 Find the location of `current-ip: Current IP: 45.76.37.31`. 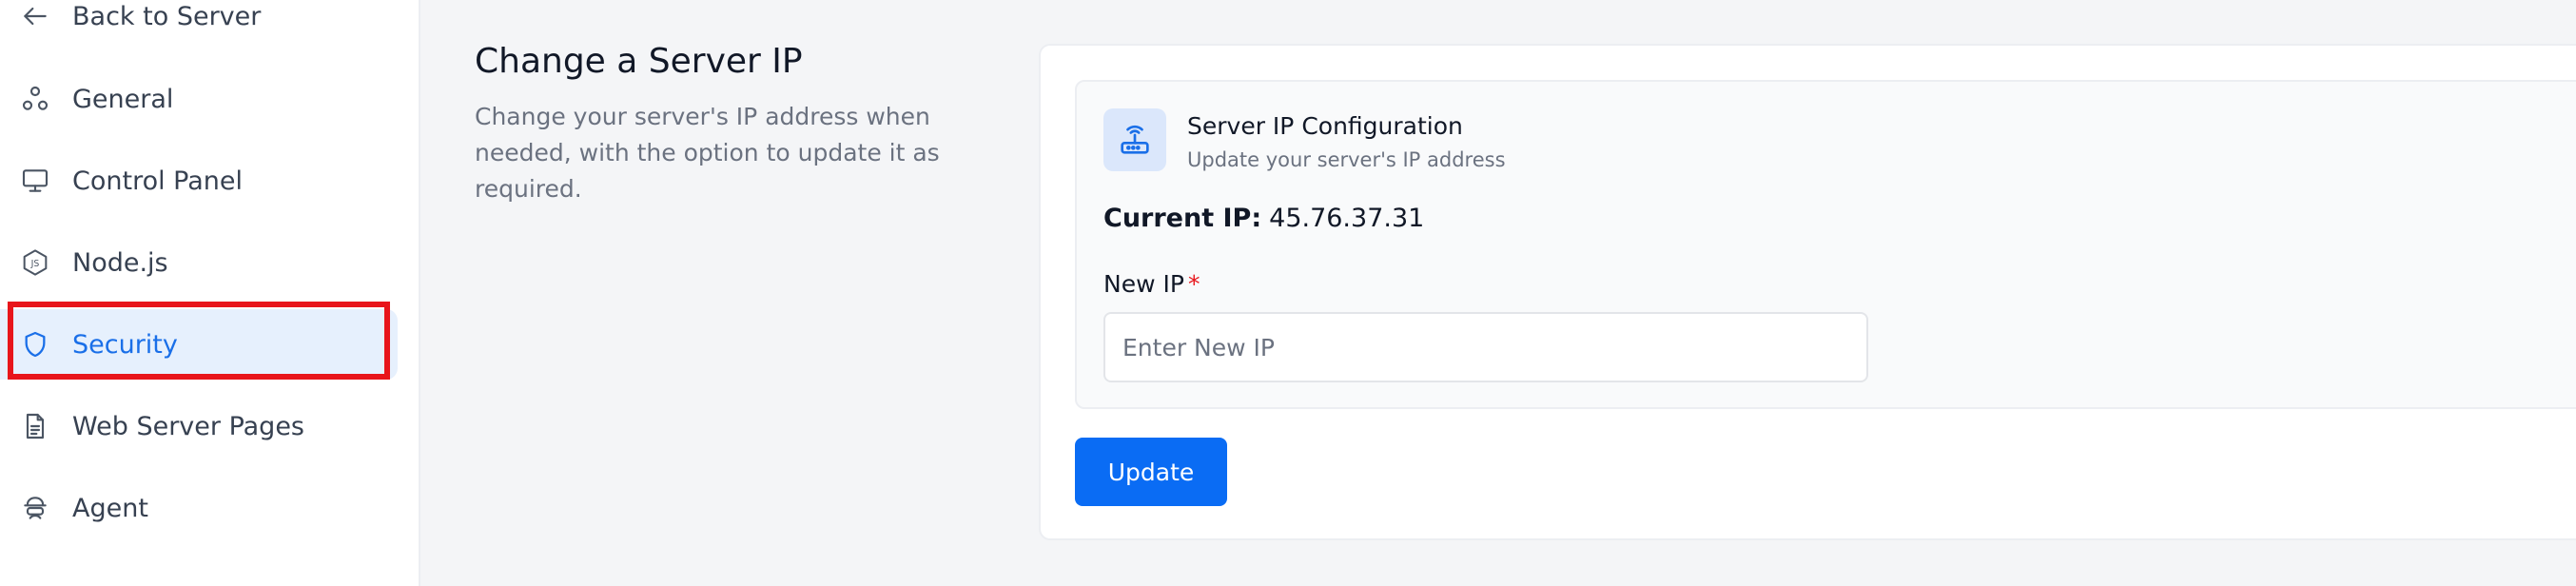

current-ip: Current IP: 45.76.37.31 is located at coordinates (1264, 219).